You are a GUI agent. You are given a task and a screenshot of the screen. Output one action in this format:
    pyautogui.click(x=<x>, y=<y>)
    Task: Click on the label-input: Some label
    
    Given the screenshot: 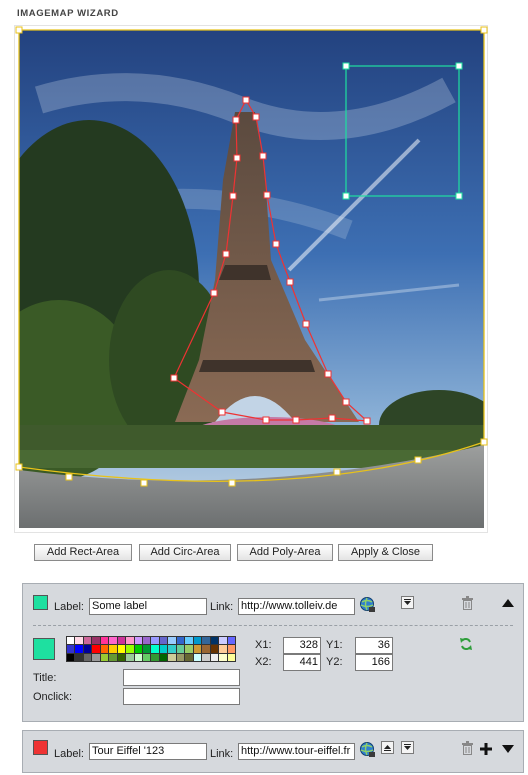 What is the action you would take?
    pyautogui.click(x=148, y=606)
    